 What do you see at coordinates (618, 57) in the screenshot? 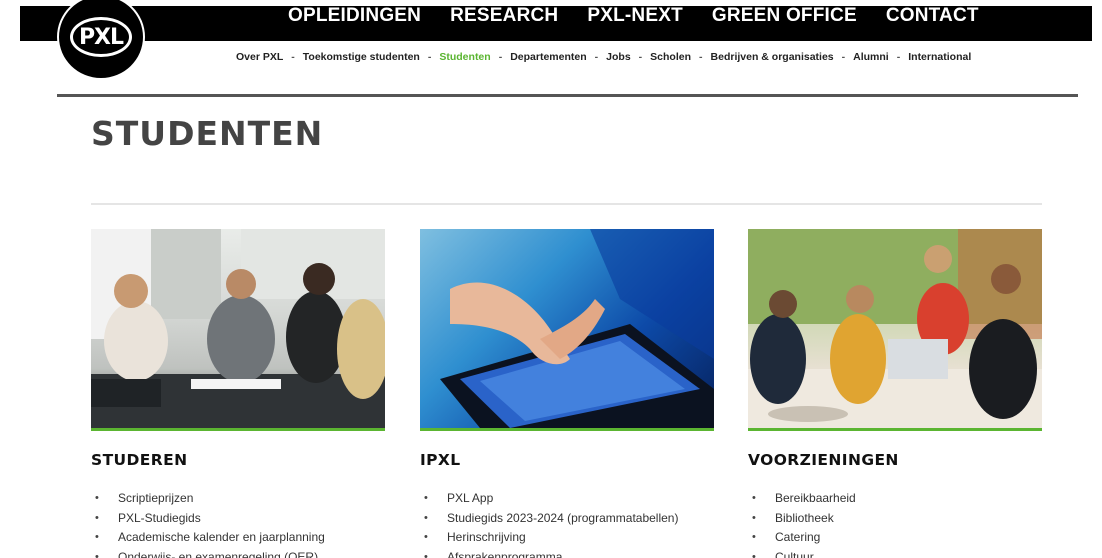
I see `sub-nav-jobs: Jobs` at bounding box center [618, 57].